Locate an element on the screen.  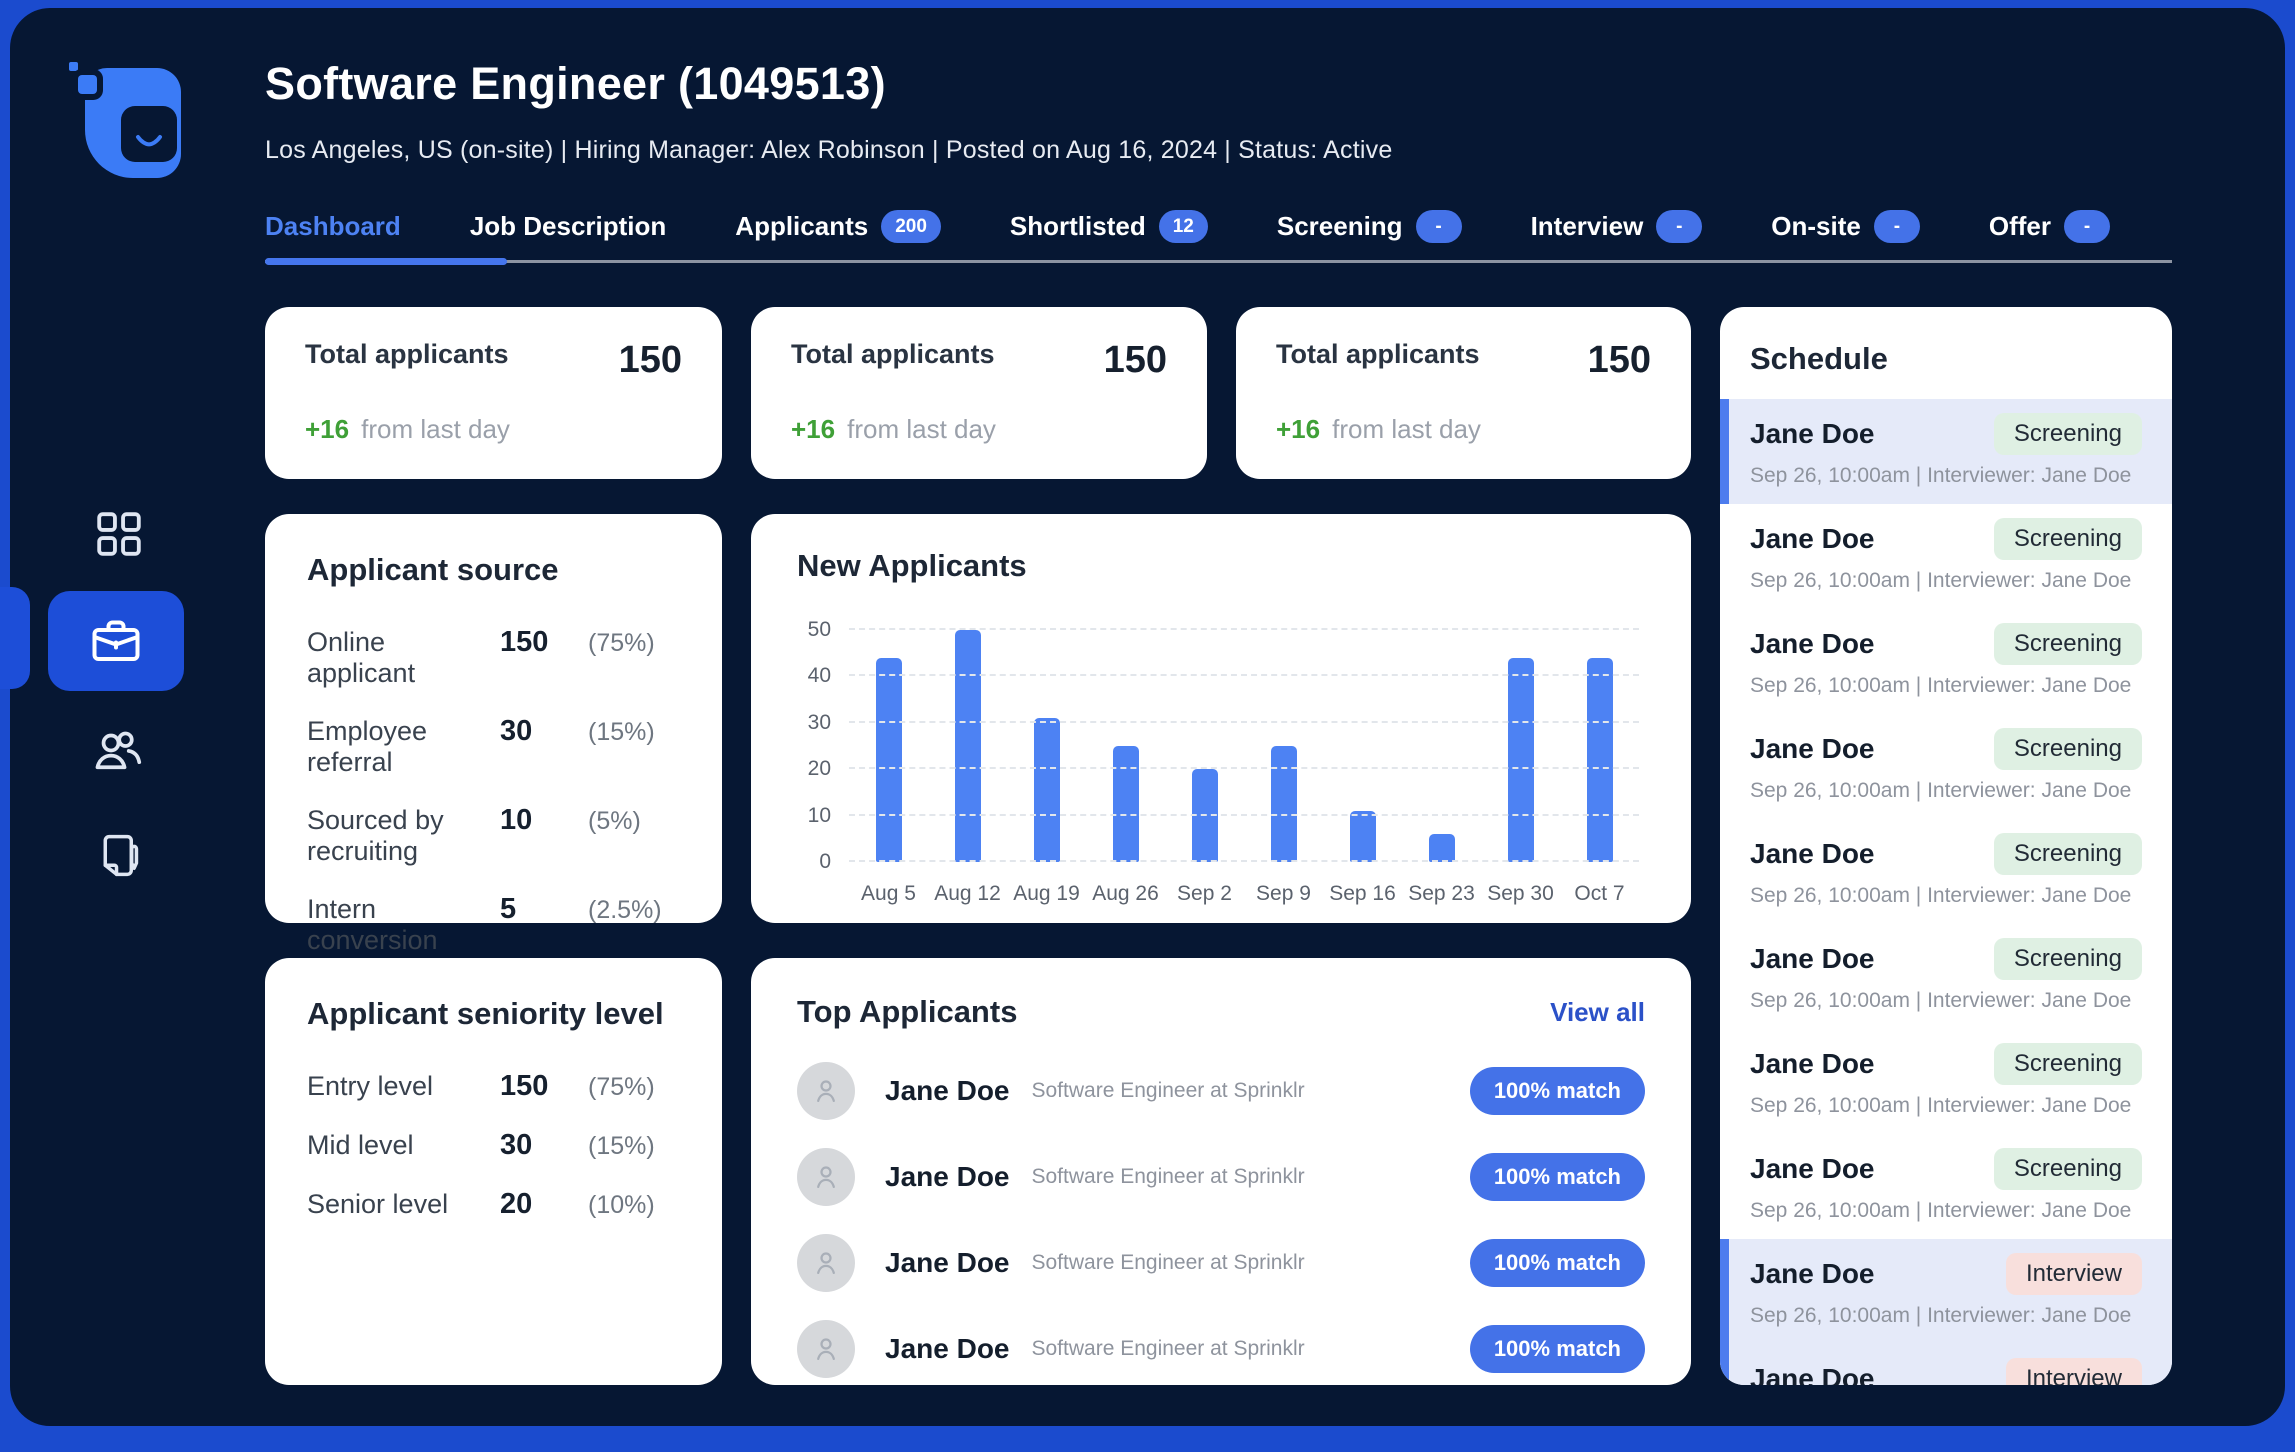
seniority-title: Applicant seniority level is located at coordinates (485, 1013).